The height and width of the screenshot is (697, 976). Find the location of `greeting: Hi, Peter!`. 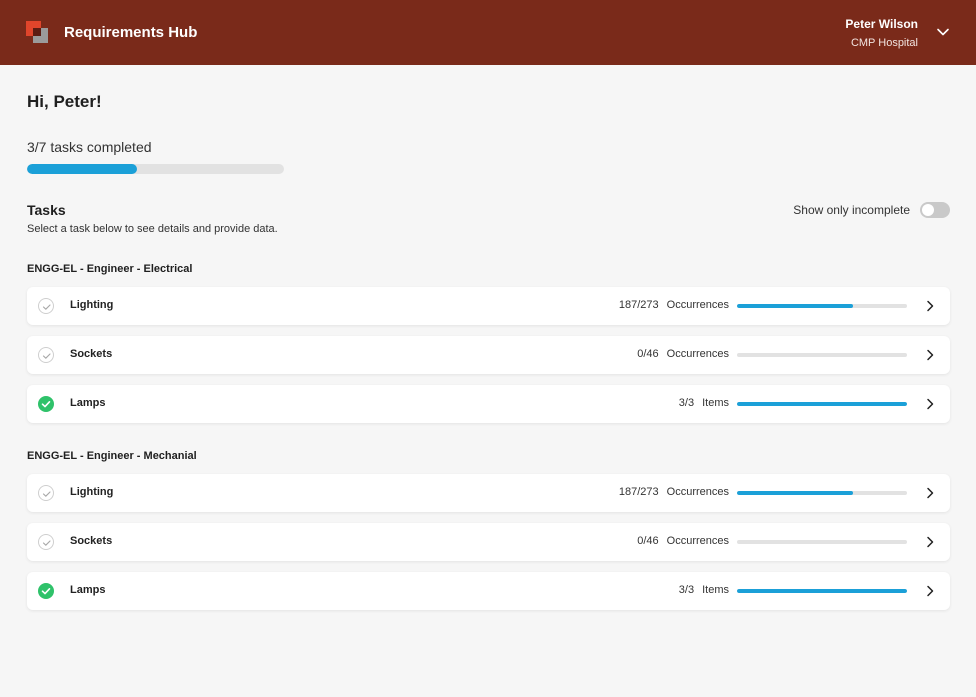

greeting: Hi, Peter! is located at coordinates (64, 101).